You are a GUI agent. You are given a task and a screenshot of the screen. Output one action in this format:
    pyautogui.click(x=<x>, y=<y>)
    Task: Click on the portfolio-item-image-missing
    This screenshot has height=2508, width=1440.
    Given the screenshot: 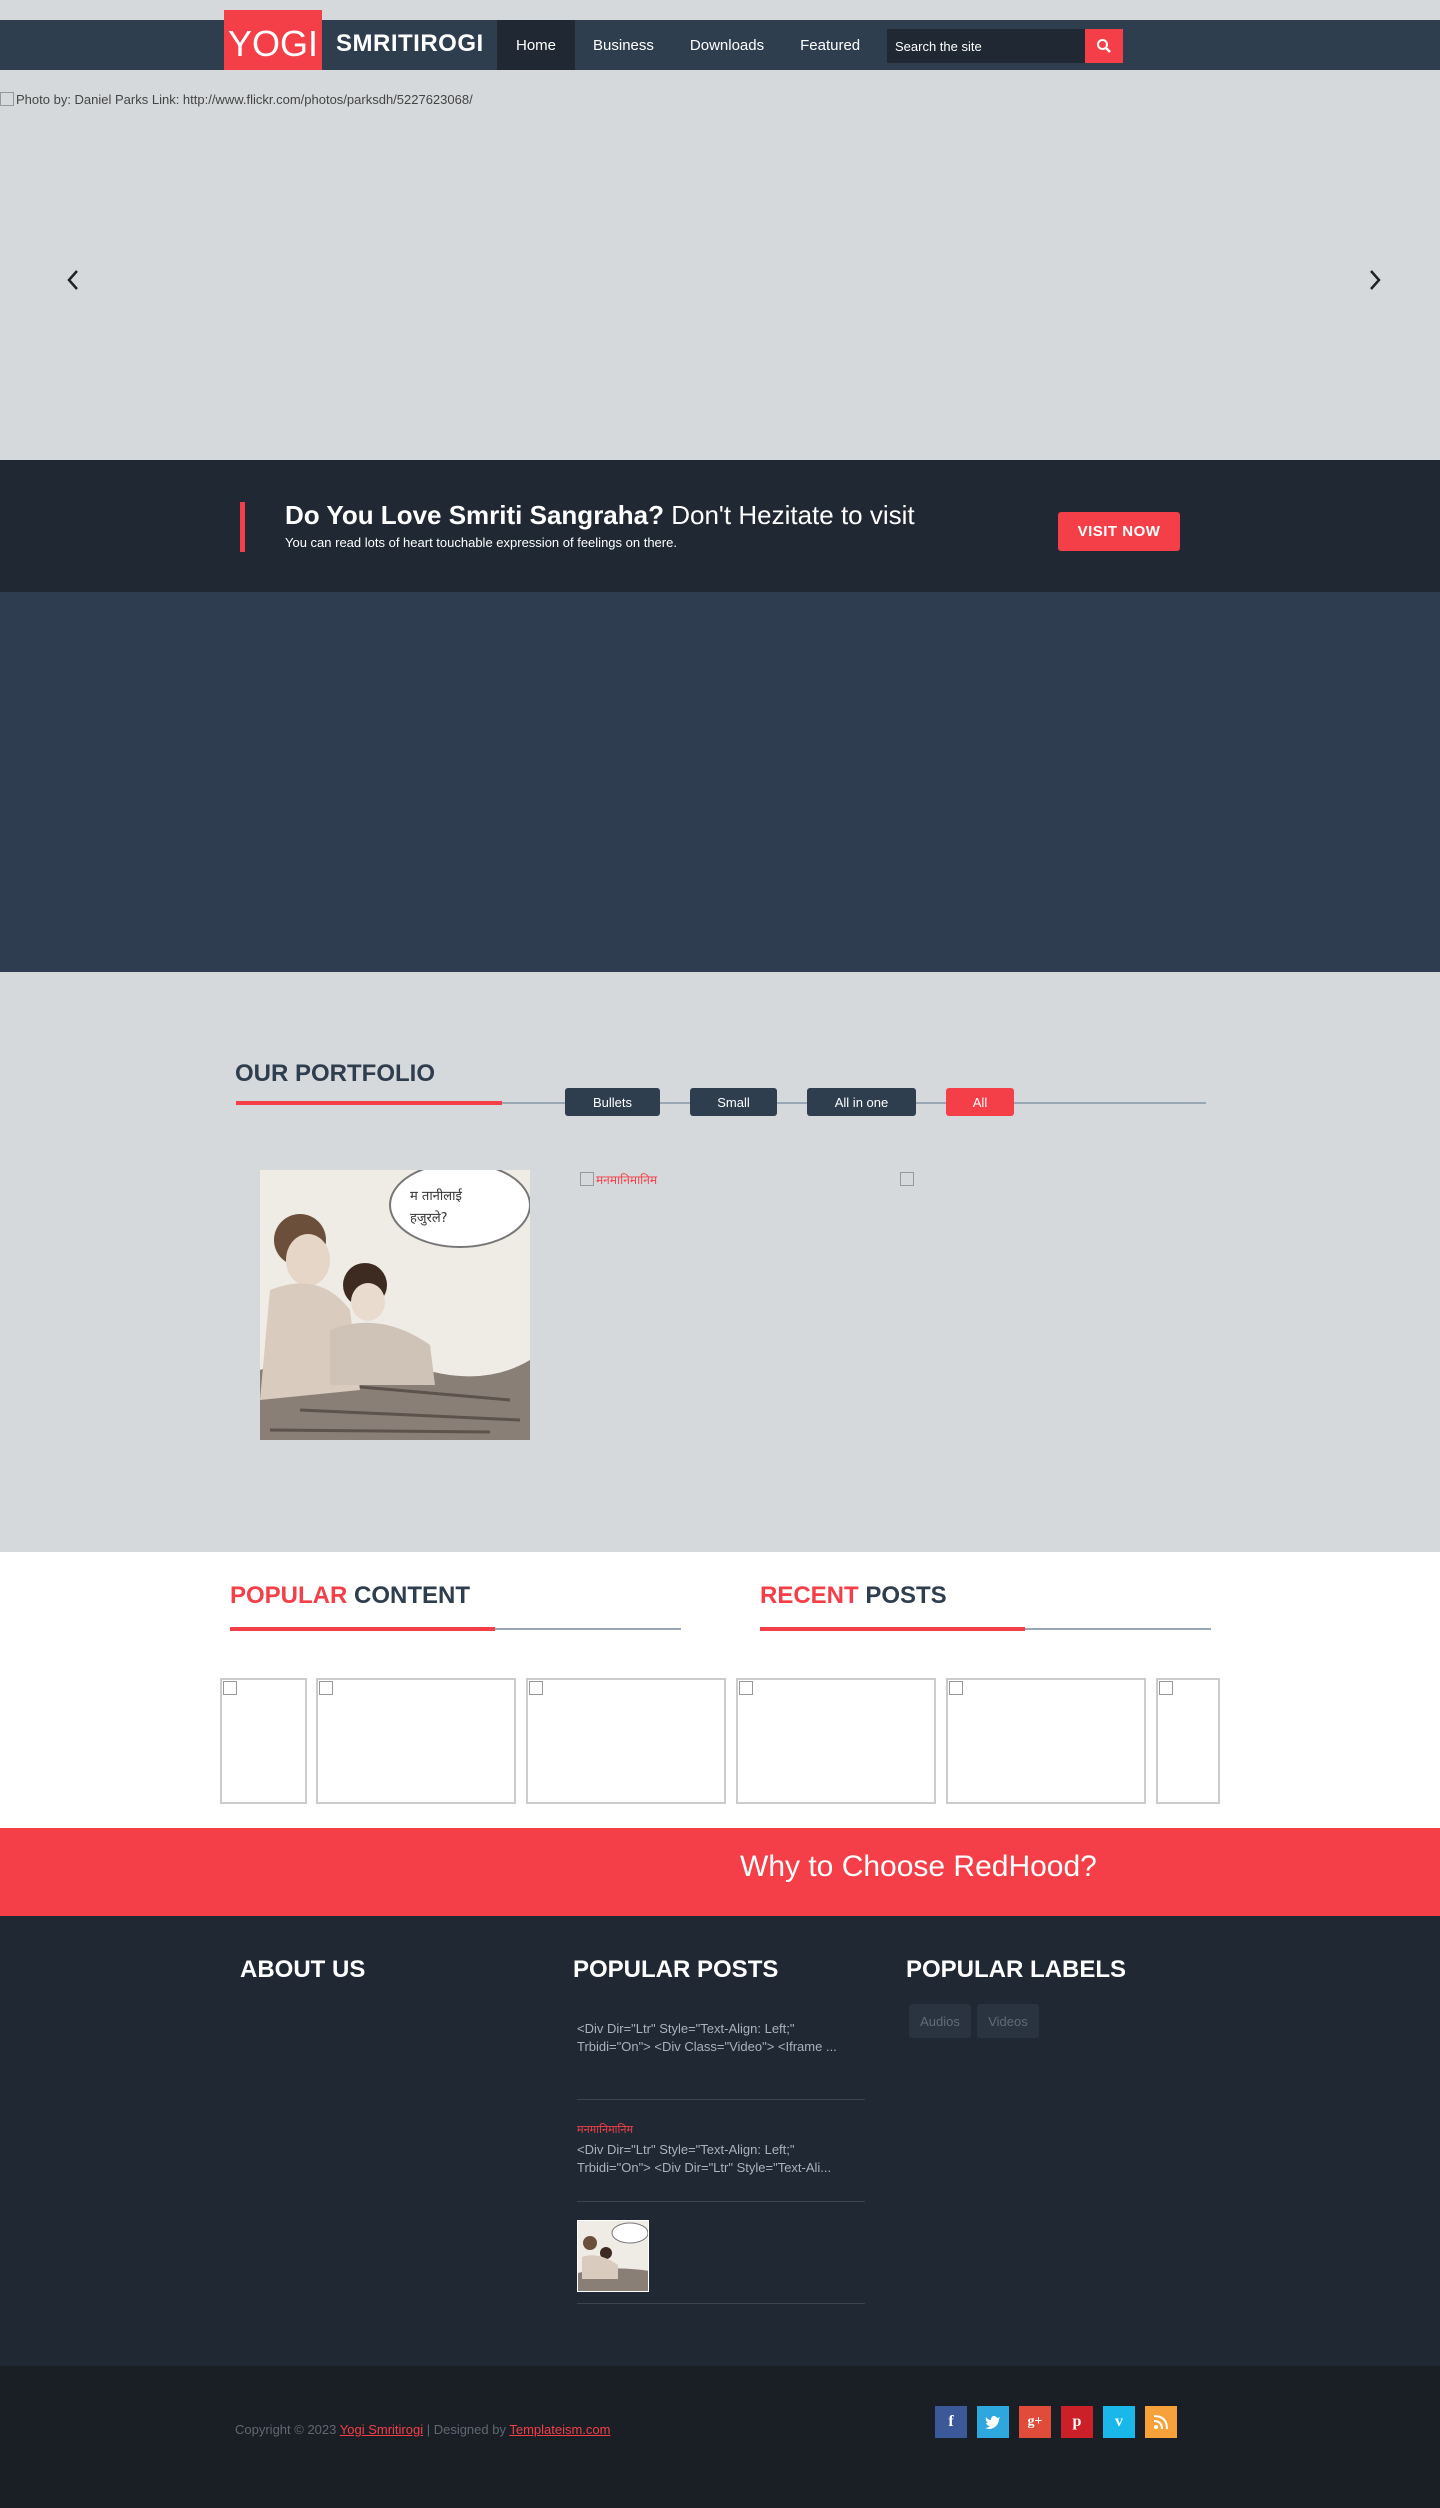 What is the action you would take?
    pyautogui.click(x=908, y=1179)
    